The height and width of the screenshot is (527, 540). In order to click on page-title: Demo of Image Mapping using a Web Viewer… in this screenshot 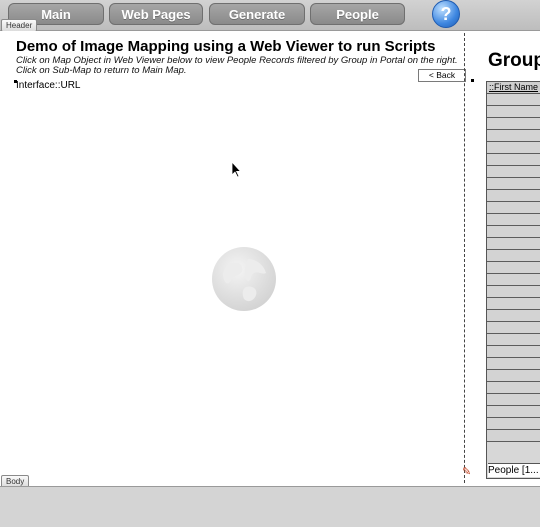, I will do `click(226, 46)`.